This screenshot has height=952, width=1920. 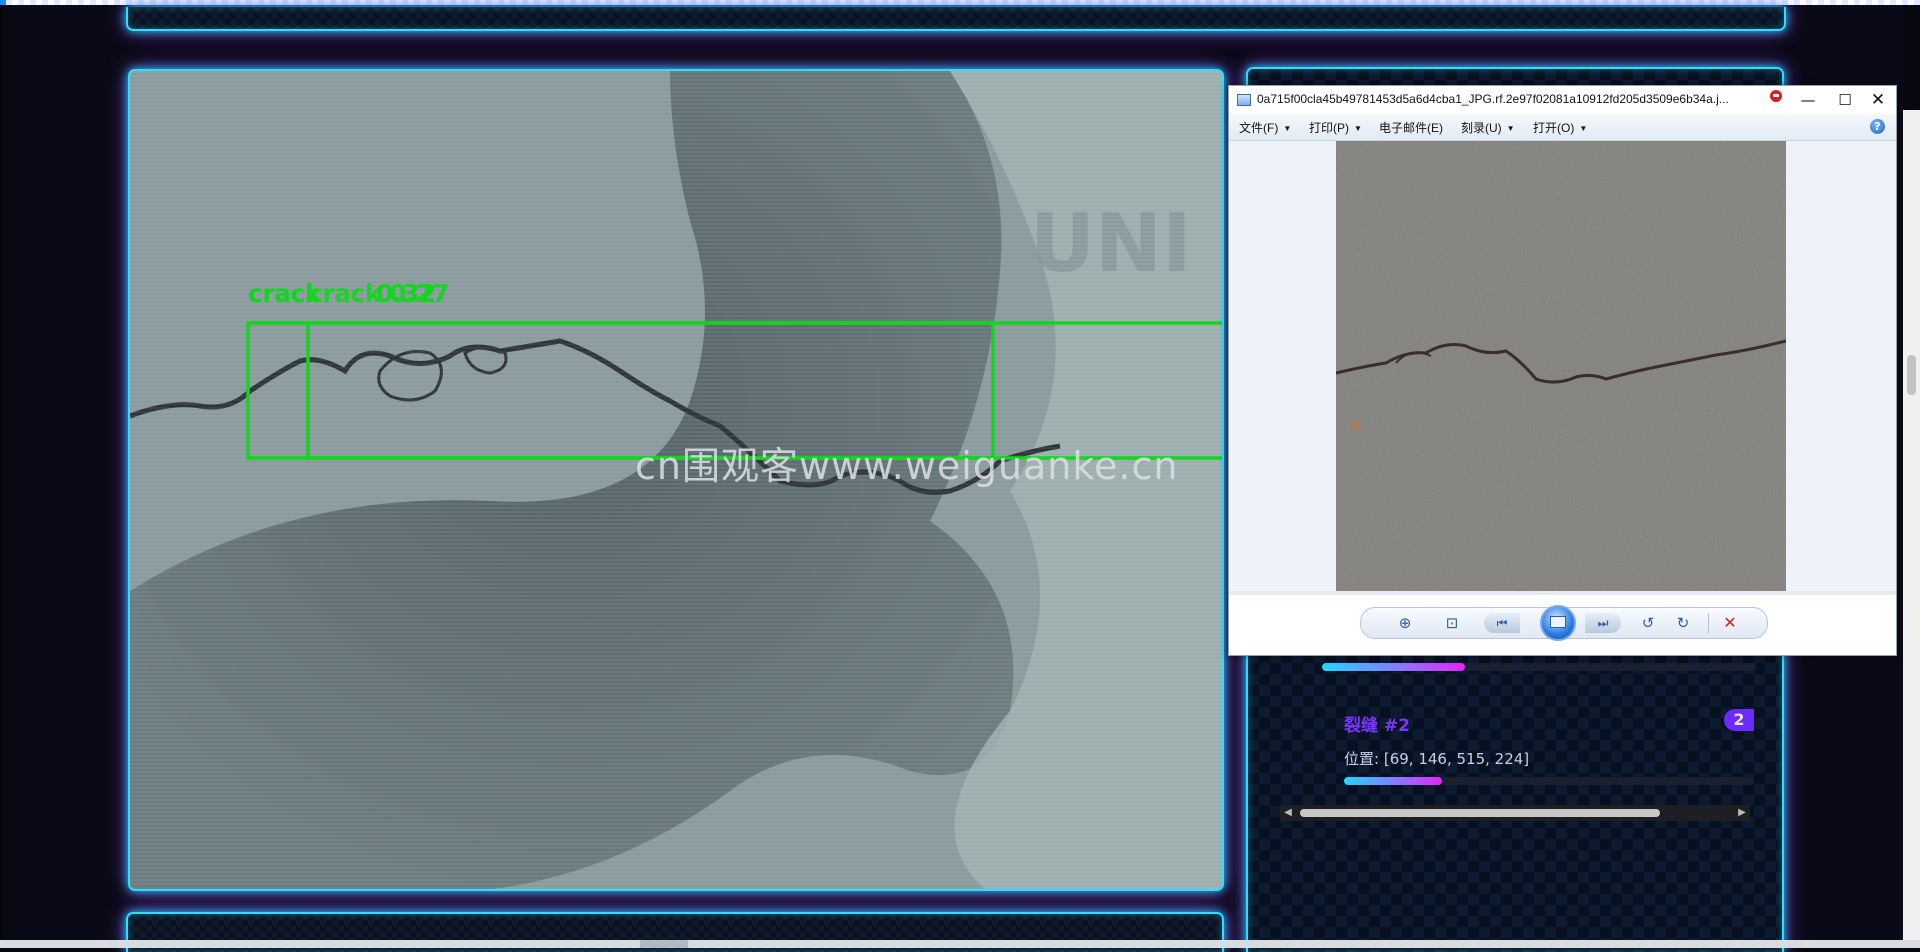 I want to click on menu-burn-label: 刻录(U), so click(x=1481, y=128).